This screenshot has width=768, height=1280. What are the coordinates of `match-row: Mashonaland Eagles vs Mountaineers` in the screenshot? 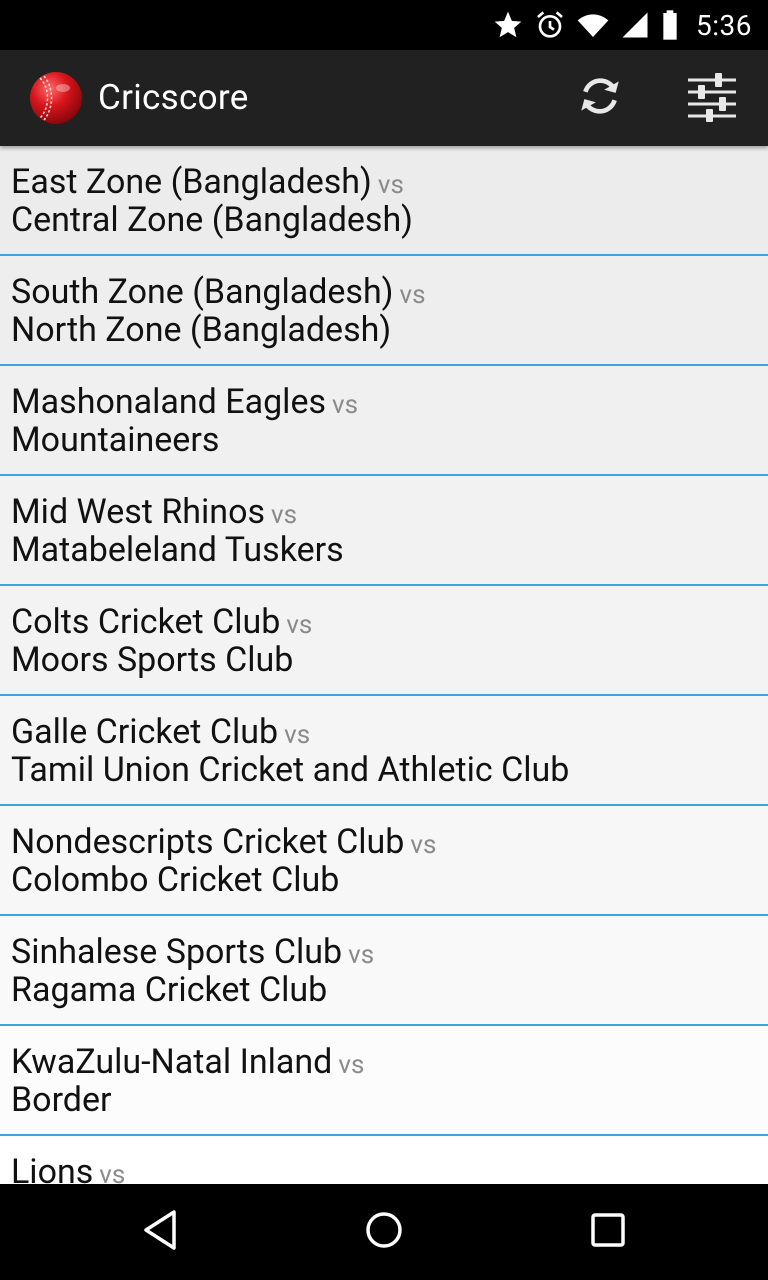 It's located at (384, 421).